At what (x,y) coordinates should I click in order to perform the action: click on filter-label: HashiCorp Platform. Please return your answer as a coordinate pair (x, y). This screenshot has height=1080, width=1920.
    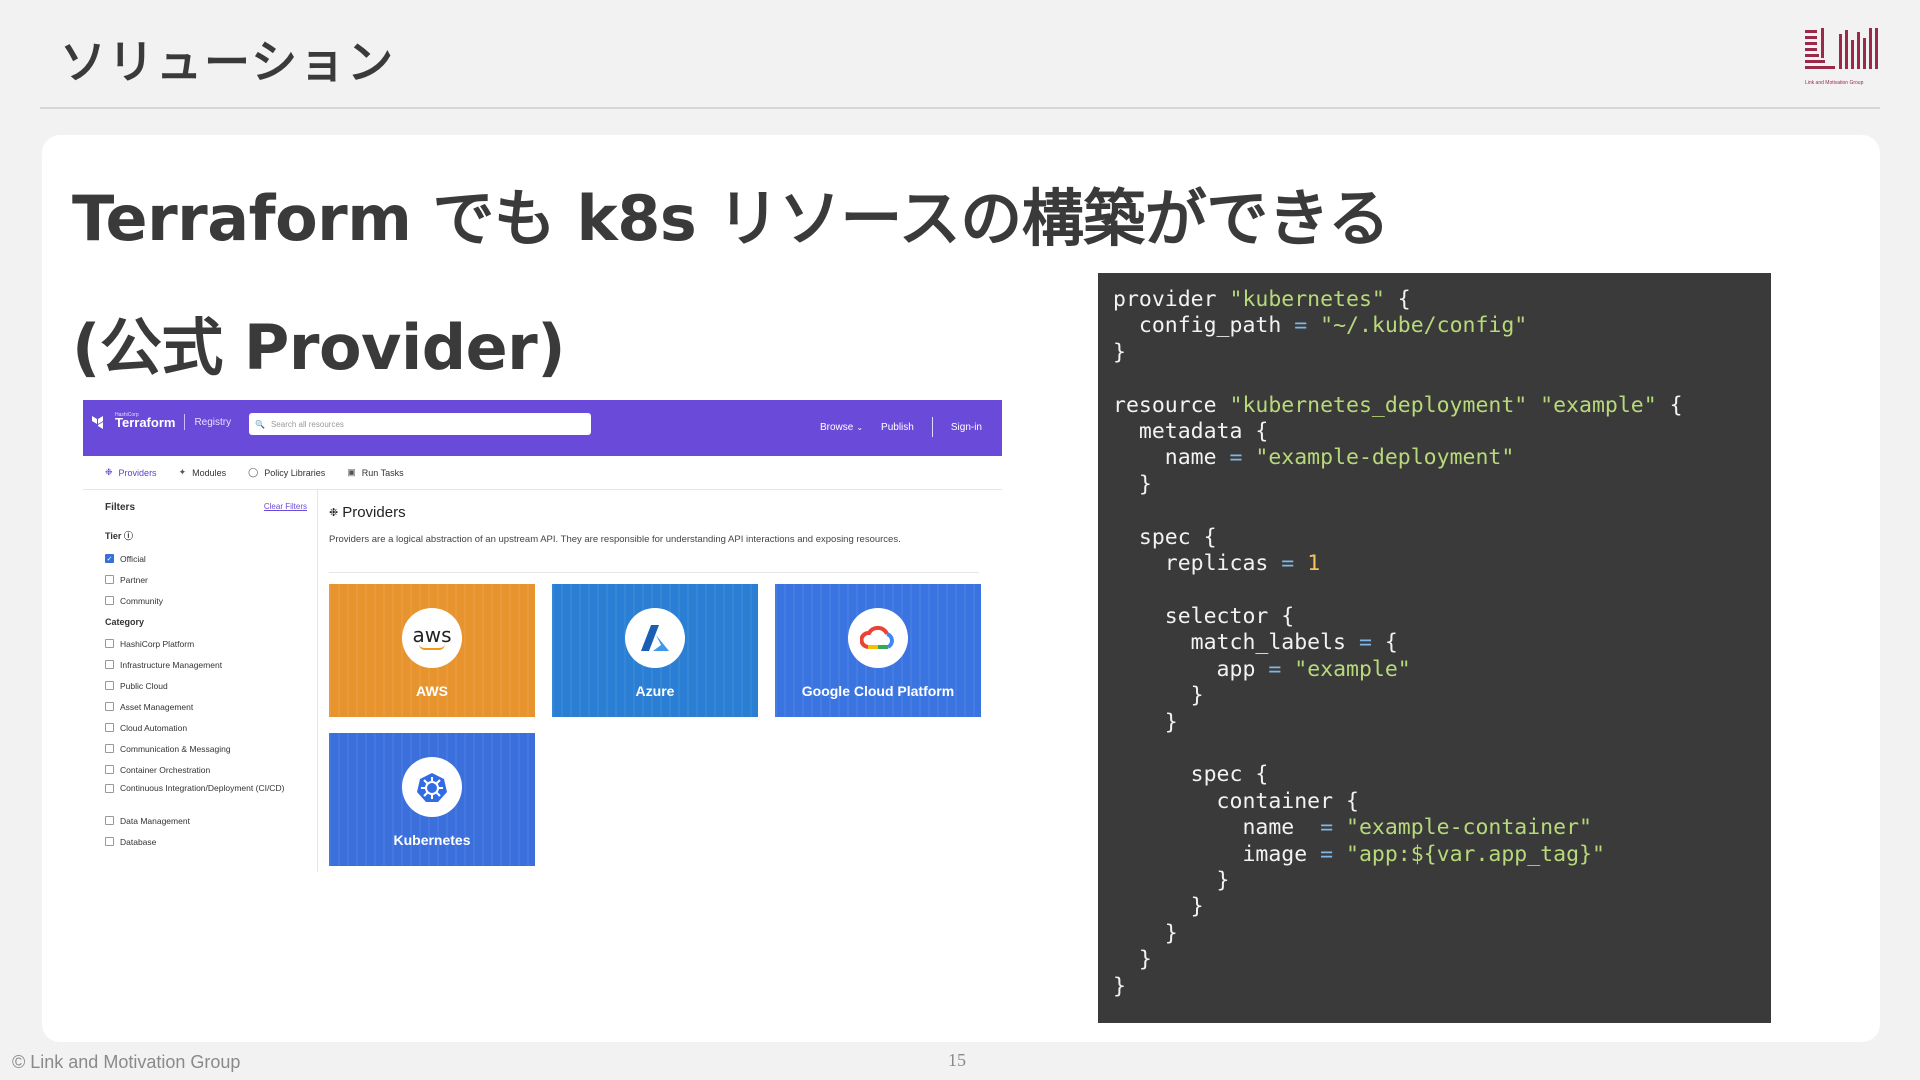
    Looking at the image, I should click on (157, 643).